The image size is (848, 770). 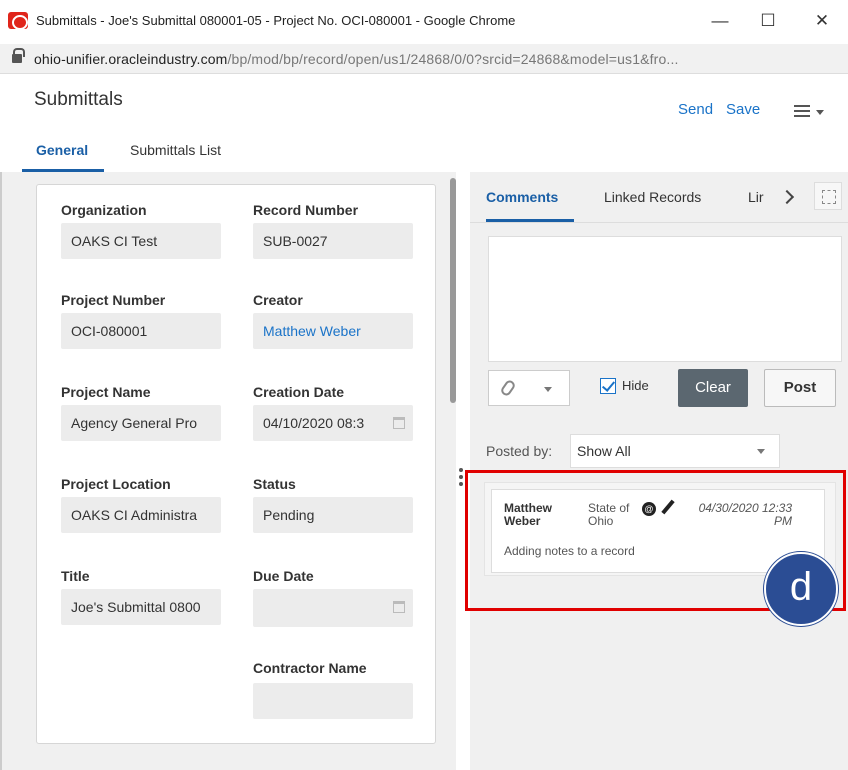 I want to click on attach-button, so click(x=529, y=388).